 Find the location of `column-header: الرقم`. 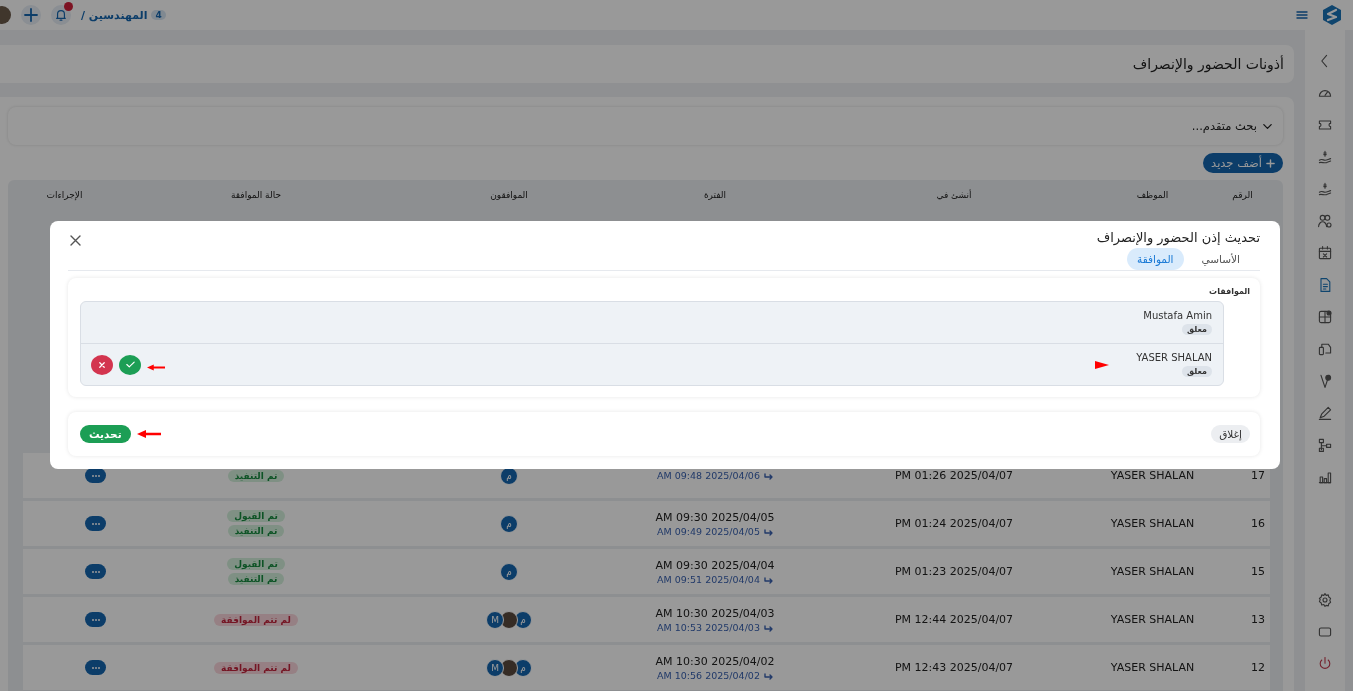

column-header: الرقم is located at coordinates (1242, 195).